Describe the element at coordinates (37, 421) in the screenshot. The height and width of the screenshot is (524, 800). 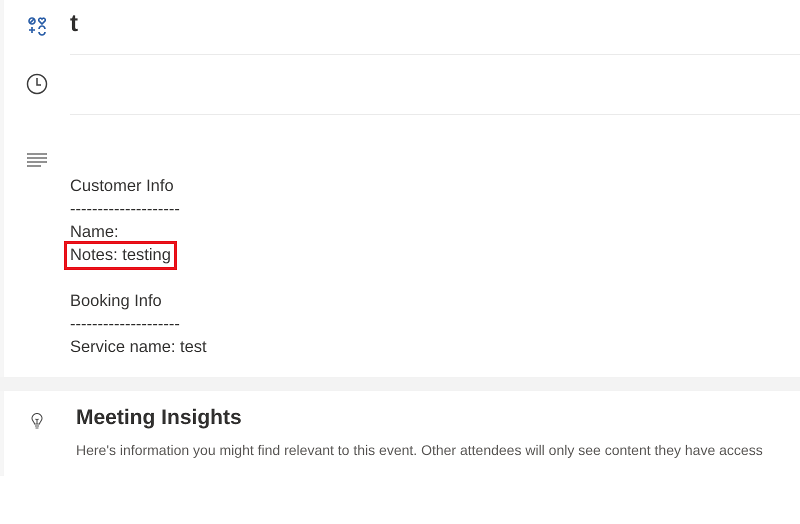
I see `lightbulb-icon` at that location.